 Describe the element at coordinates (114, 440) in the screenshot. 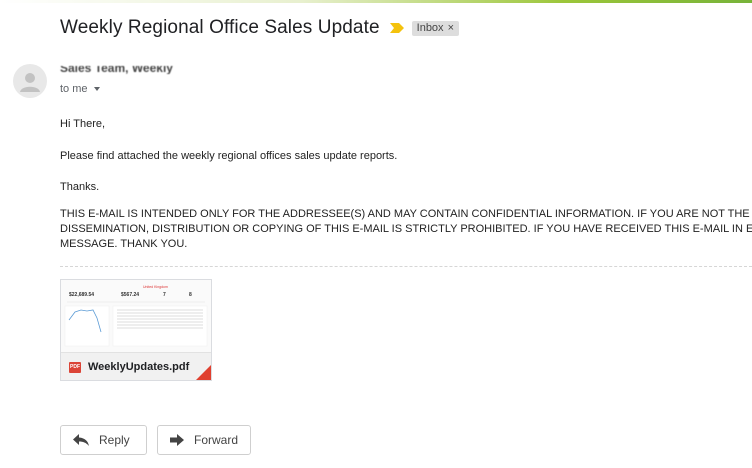

I see `reply-label: Reply` at that location.